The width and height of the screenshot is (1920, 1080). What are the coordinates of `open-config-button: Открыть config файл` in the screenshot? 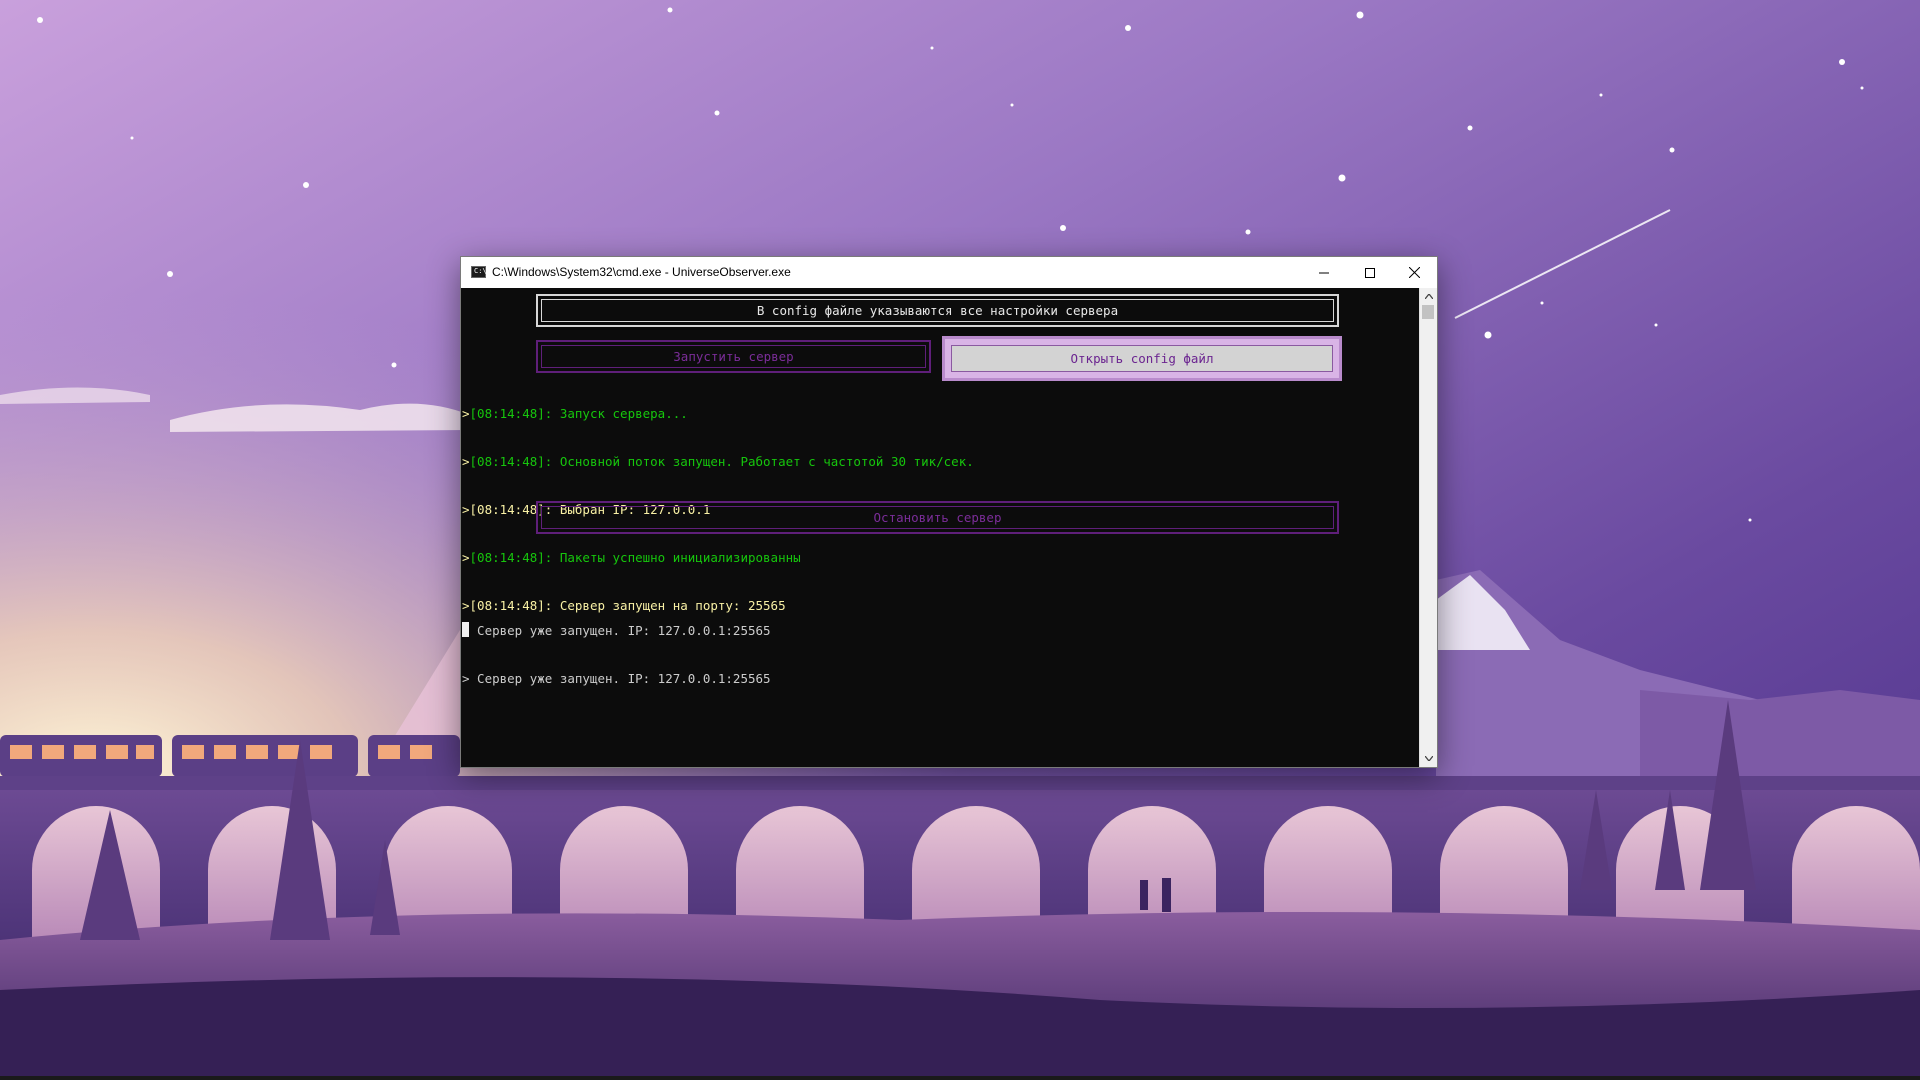 It's located at (1142, 358).